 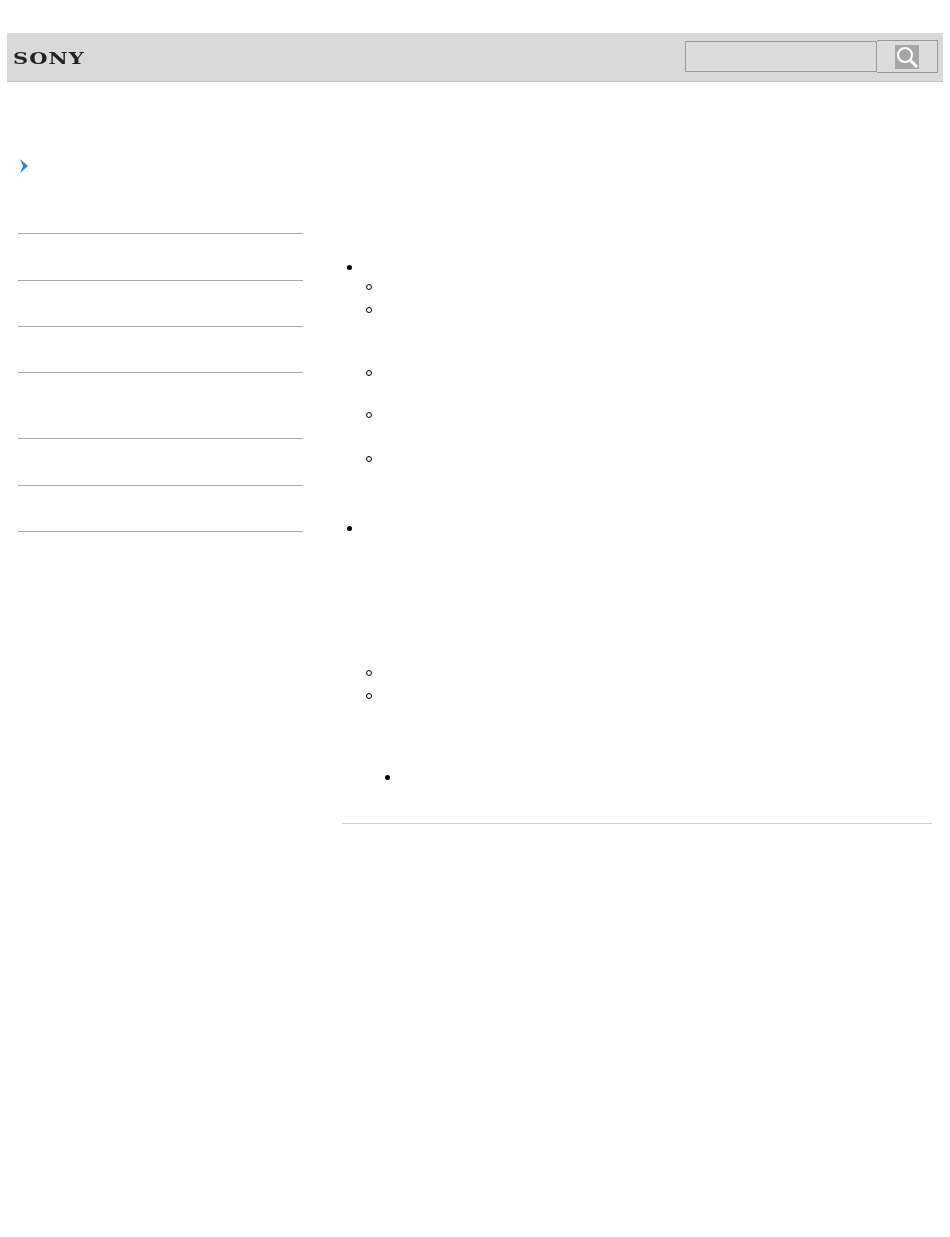 I want to click on chevron-icon, so click(x=24, y=166).